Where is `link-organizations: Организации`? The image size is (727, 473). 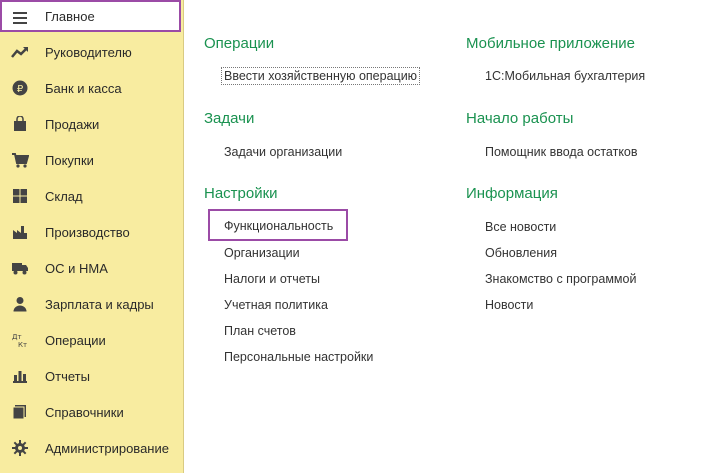 link-organizations: Организации is located at coordinates (262, 253).